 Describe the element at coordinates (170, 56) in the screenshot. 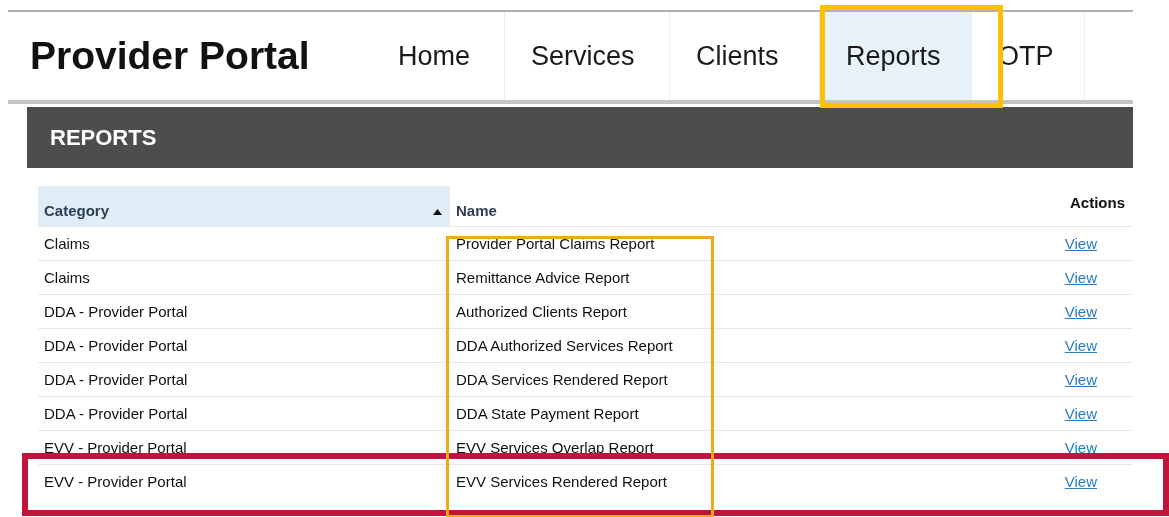

I see `portal-title: Provider Portal` at that location.